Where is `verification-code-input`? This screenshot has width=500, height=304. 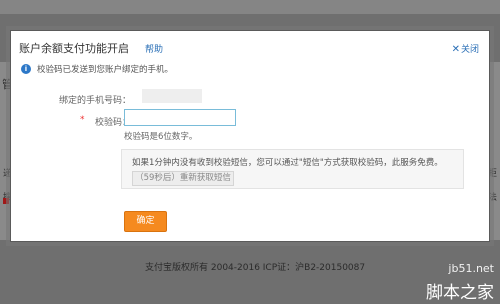
verification-code-input is located at coordinates (180, 117).